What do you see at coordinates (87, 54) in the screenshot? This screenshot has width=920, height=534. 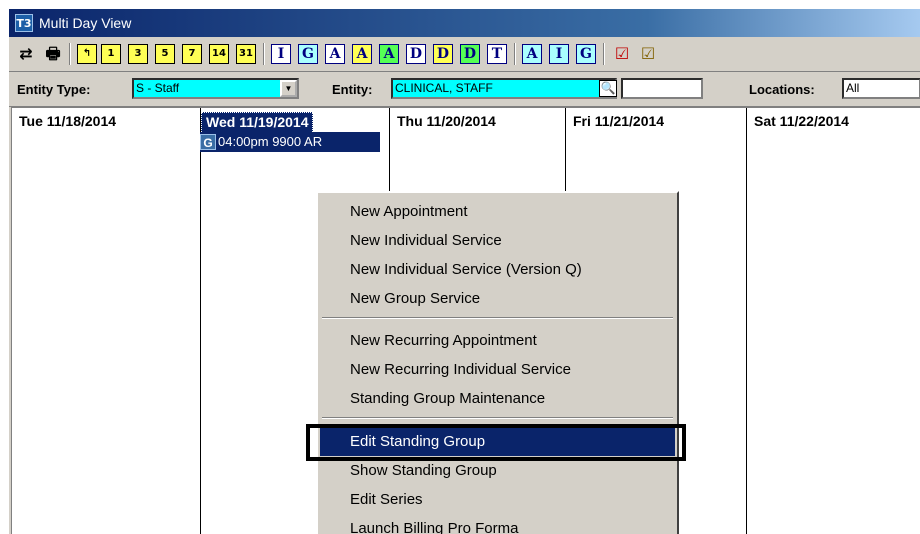 I see `today-view-button: ↰` at bounding box center [87, 54].